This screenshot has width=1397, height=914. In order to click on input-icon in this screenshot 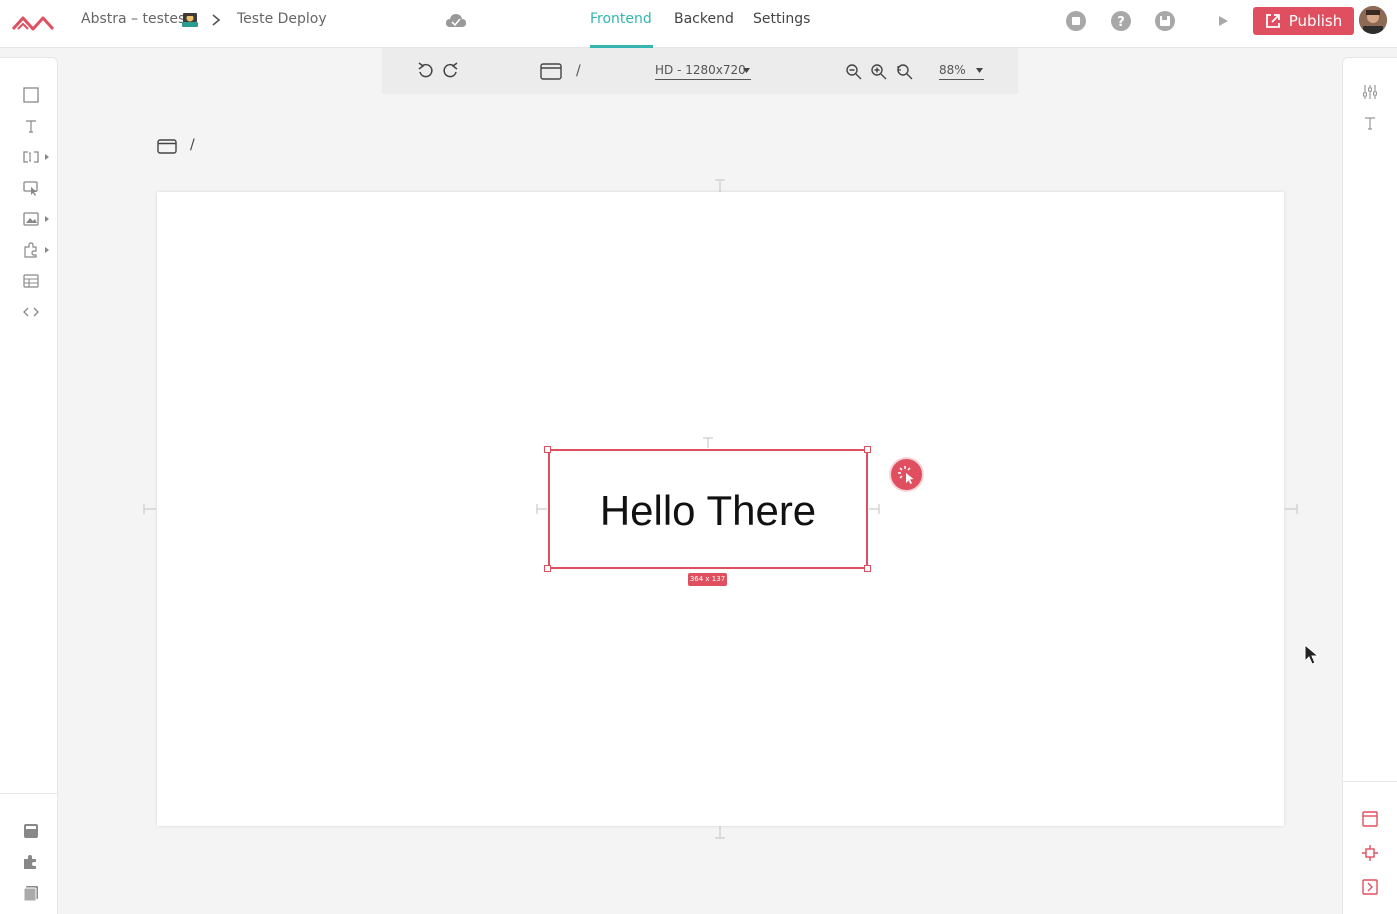, I will do `click(31, 157)`.